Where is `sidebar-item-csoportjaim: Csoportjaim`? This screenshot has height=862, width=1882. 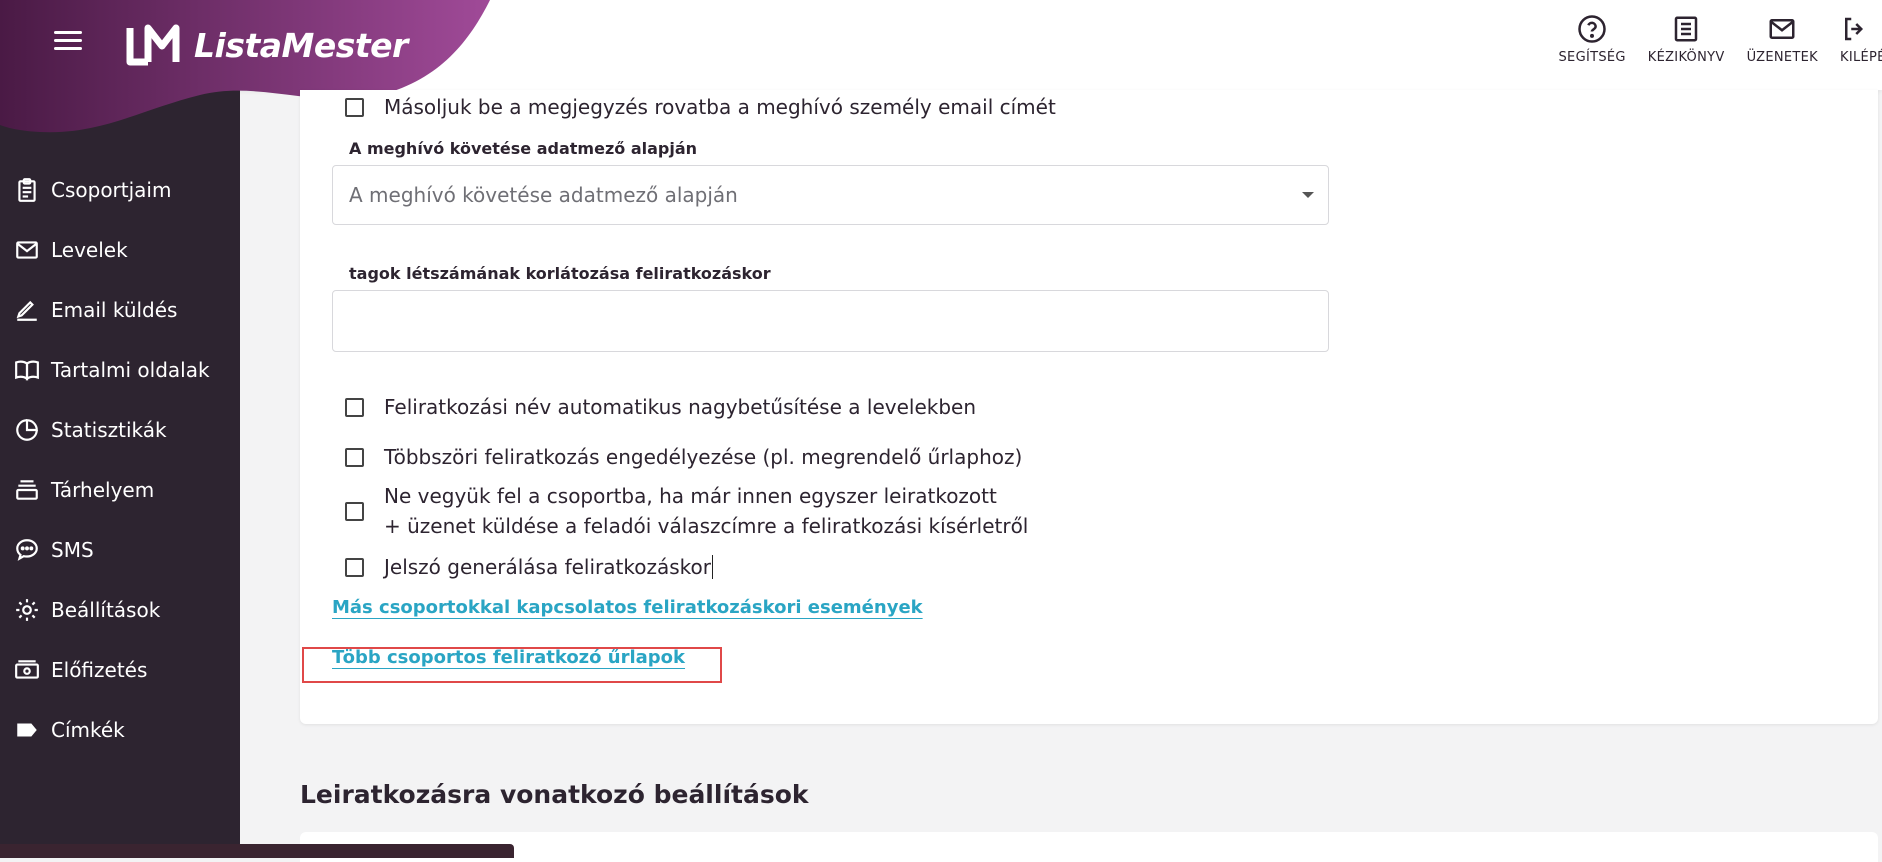 sidebar-item-csoportjaim: Csoportjaim is located at coordinates (120, 190).